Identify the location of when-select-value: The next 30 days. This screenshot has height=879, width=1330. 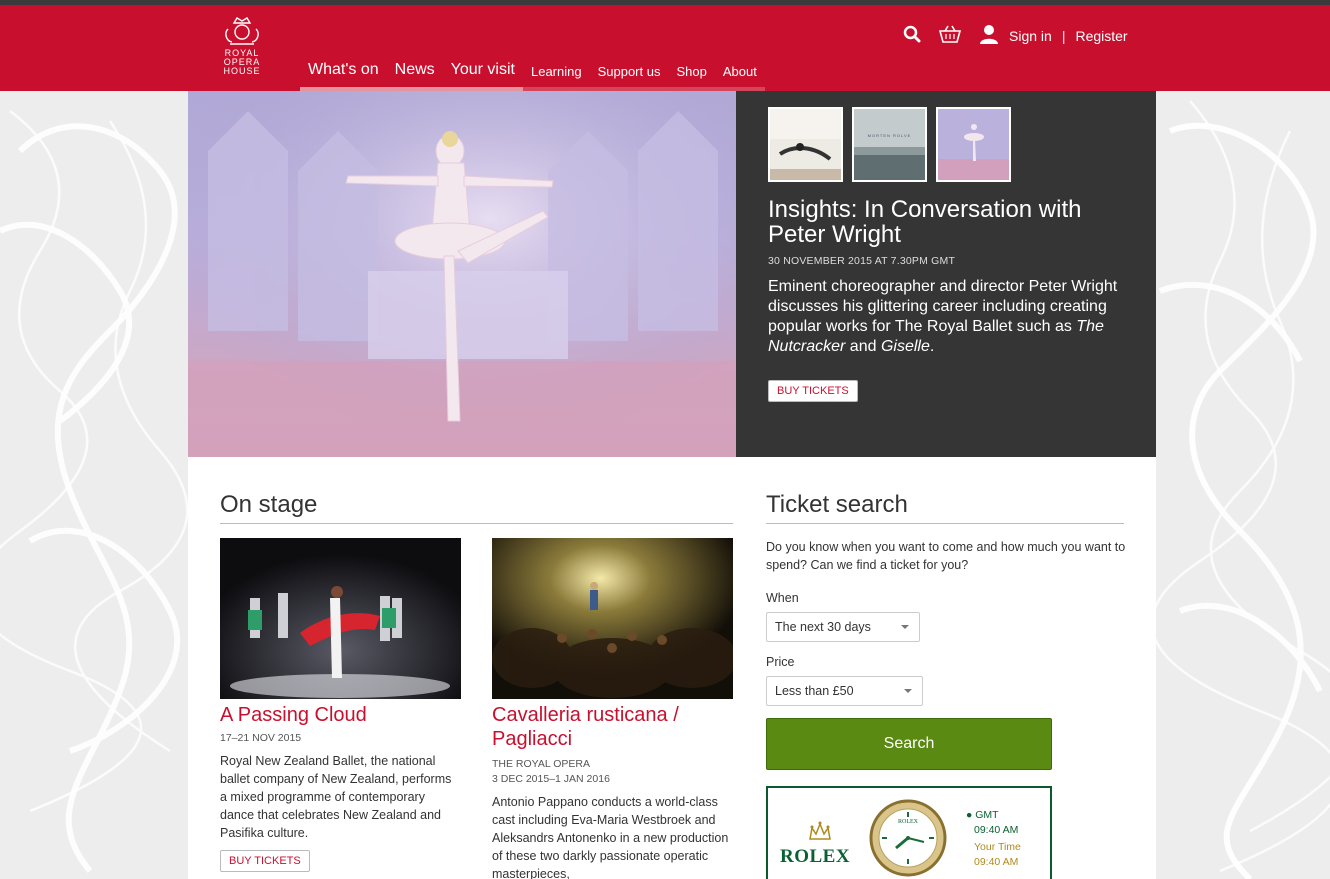
(823, 627).